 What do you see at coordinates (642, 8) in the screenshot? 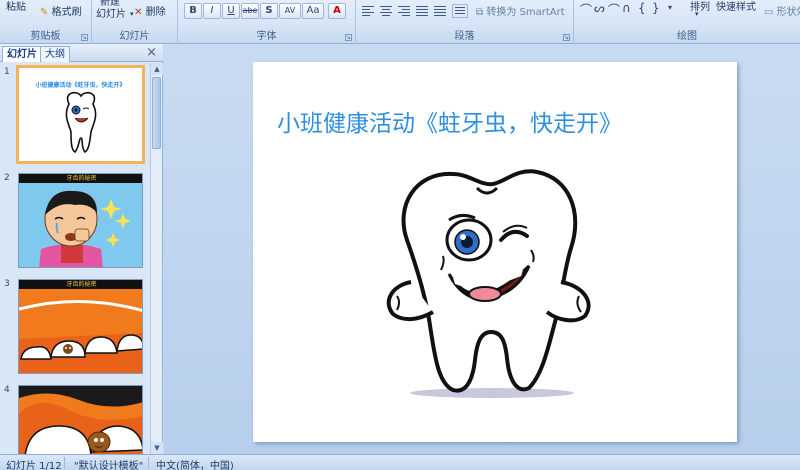
I see `shape-brace-left-icon: {` at bounding box center [642, 8].